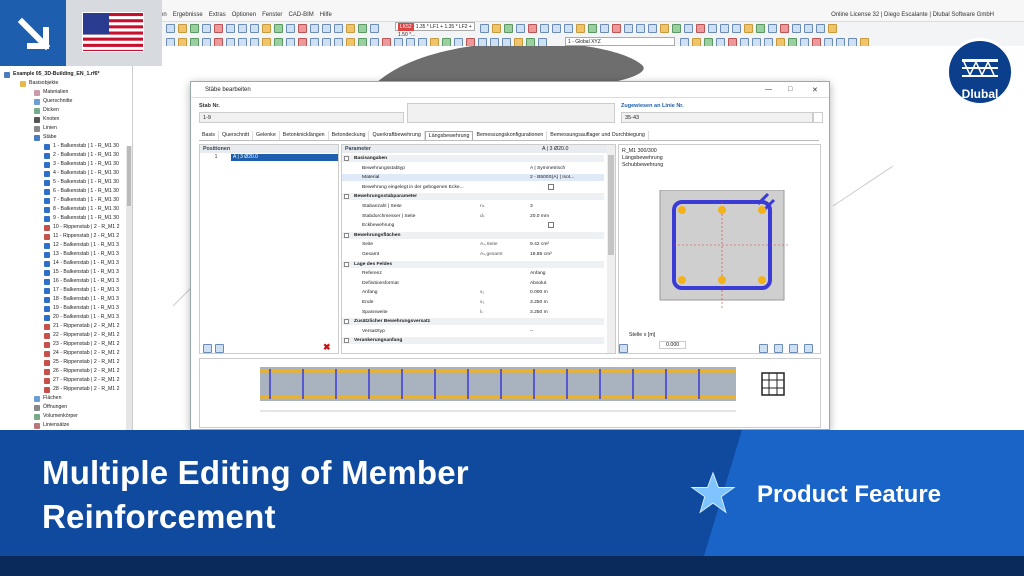  What do you see at coordinates (473, 273) in the screenshot?
I see `parameter-row: Referenz Anfang` at bounding box center [473, 273].